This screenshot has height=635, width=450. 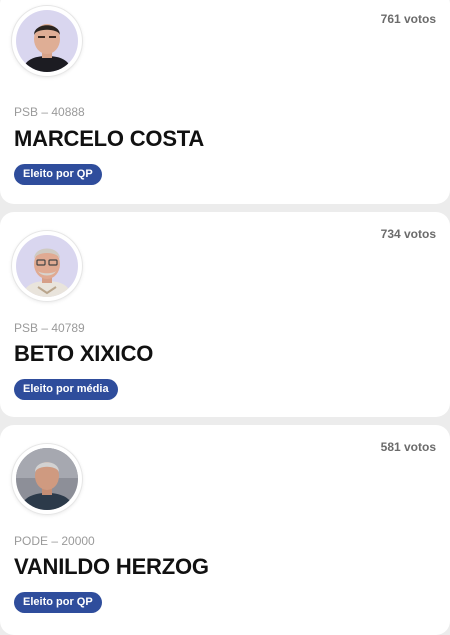 I want to click on candidate-name: VANILDO HERZOG, so click(x=111, y=566).